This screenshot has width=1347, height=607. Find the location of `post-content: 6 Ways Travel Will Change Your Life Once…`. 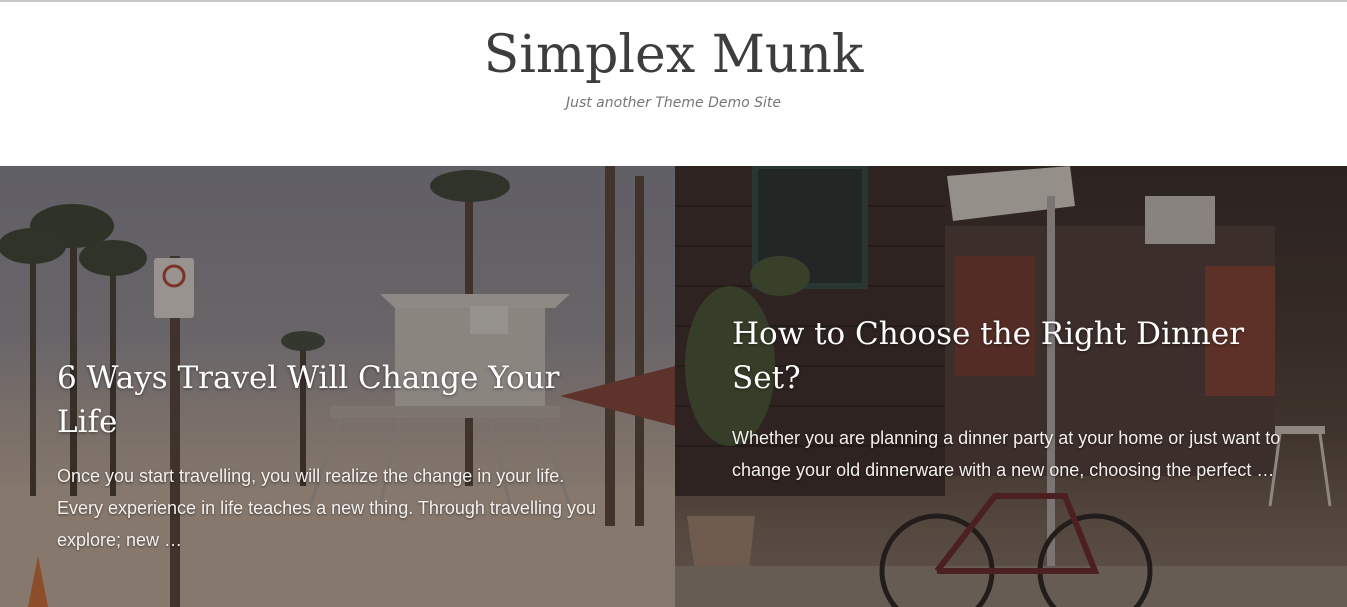

post-content: 6 Ways Travel Will Change Your Life Once… is located at coordinates (342, 456).